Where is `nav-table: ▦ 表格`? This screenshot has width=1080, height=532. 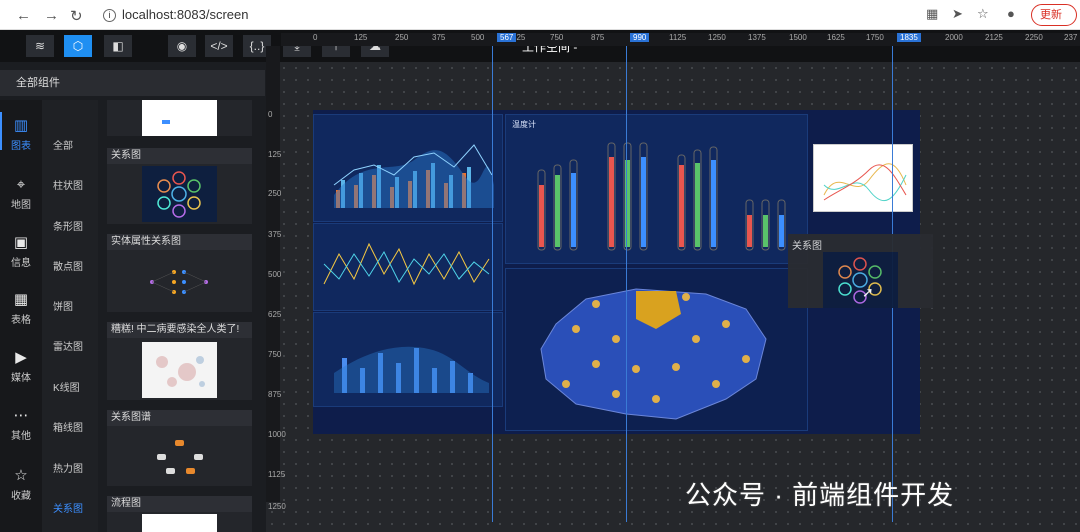 nav-table: ▦ 表格 is located at coordinates (21, 308).